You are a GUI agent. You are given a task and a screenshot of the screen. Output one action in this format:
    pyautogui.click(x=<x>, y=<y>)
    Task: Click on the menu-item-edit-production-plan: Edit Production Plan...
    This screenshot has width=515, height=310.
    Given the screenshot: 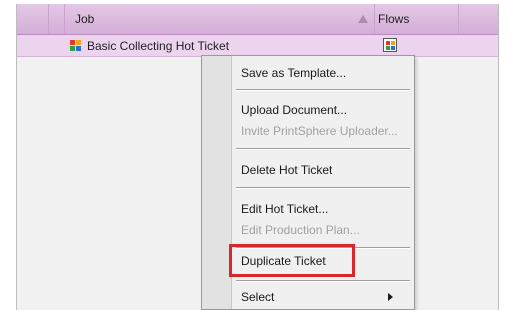 What is the action you would take?
    pyautogui.click(x=300, y=230)
    